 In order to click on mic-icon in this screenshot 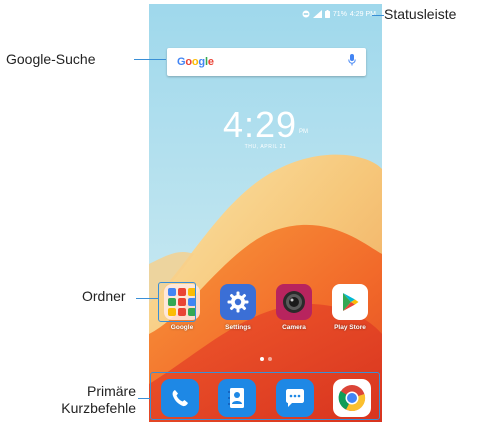, I will do `click(352, 62)`.